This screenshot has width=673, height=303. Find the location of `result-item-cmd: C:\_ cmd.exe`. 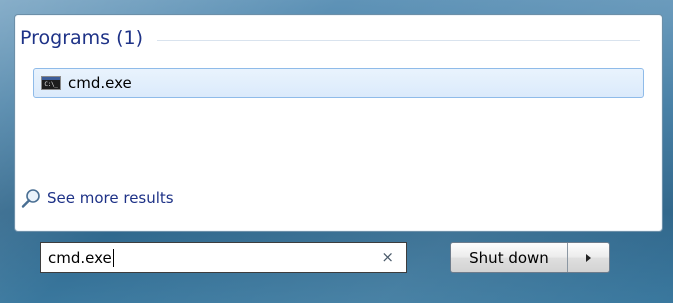

result-item-cmd: C:\_ cmd.exe is located at coordinates (338, 83).